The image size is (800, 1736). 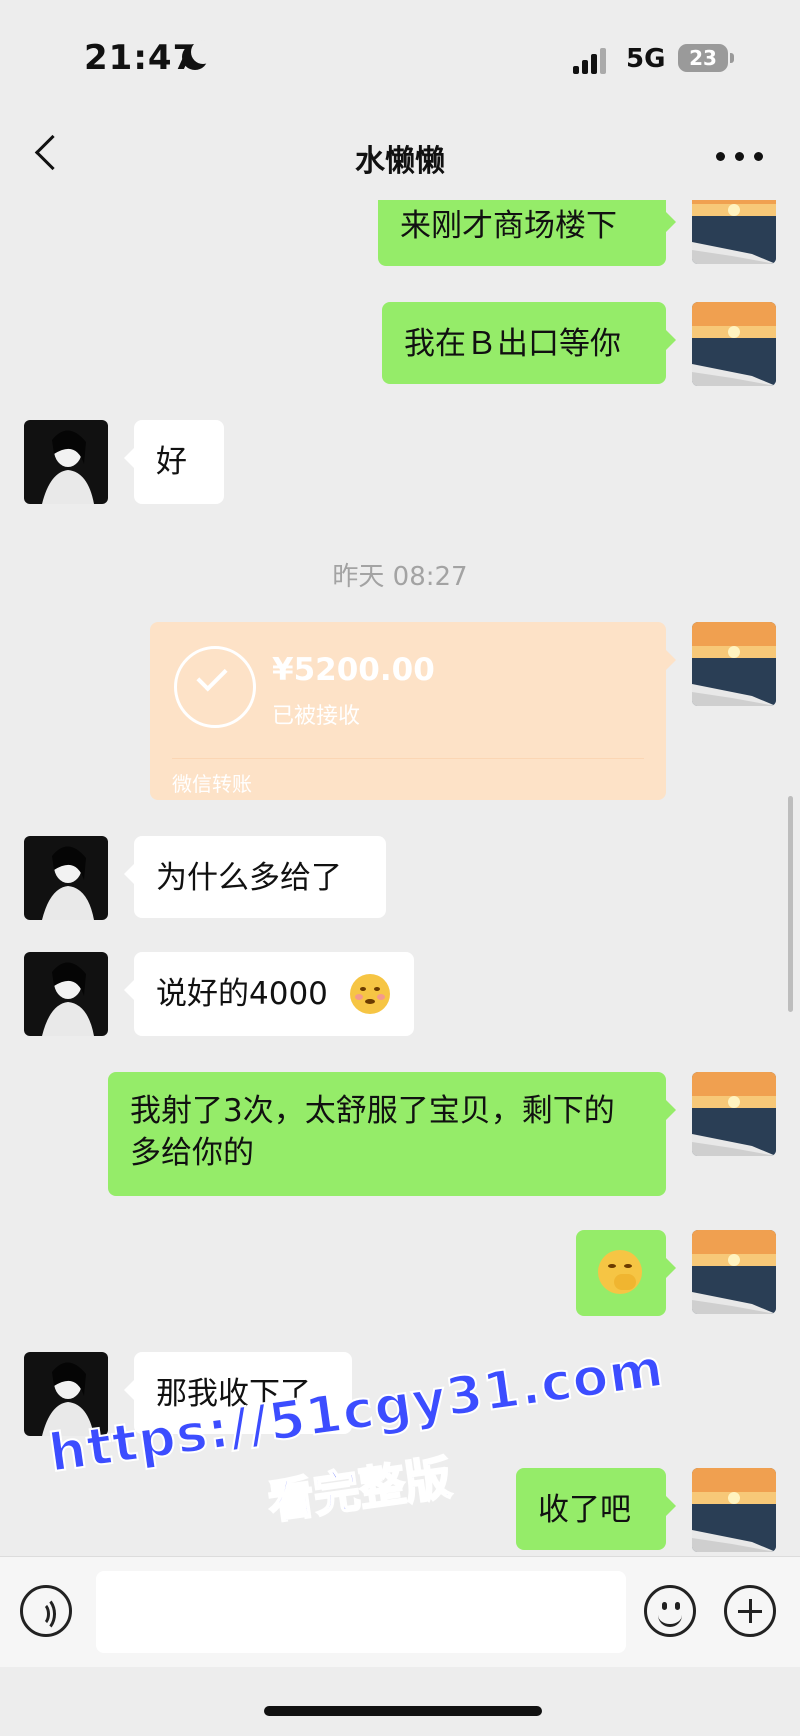 I want to click on message-bubble: 说好的4000, so click(x=269, y=994).